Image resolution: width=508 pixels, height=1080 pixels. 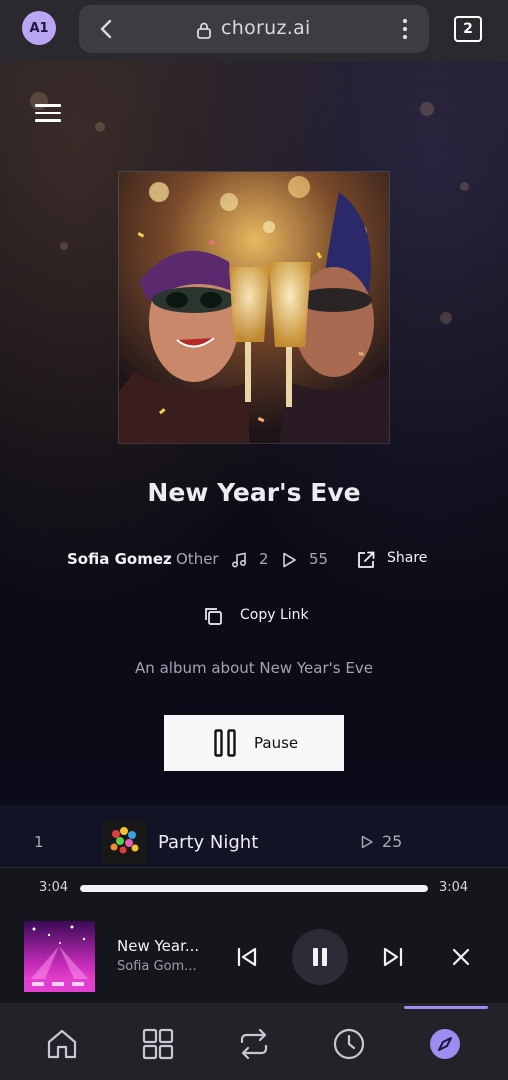 I want to click on copy-link-label: Copy Link, so click(x=274, y=615).